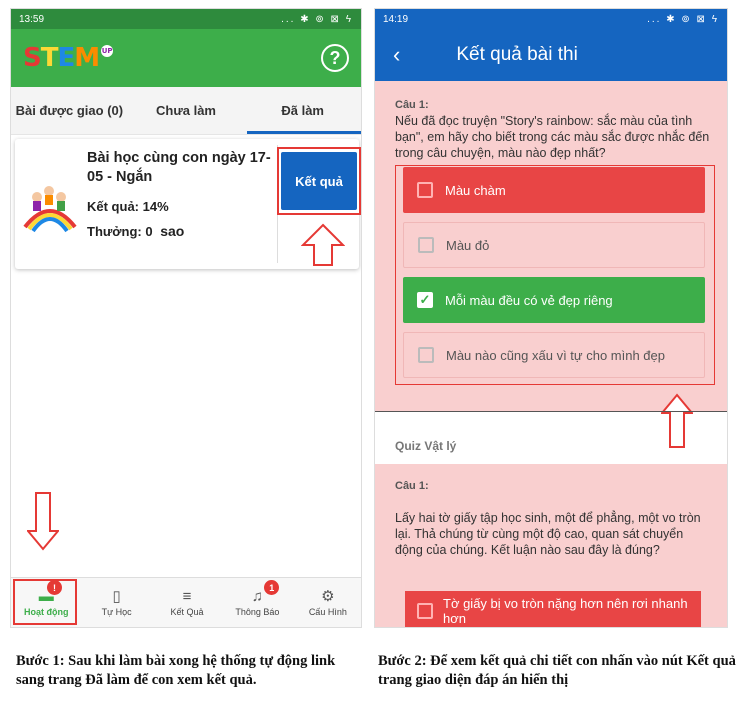 The height and width of the screenshot is (713, 739). I want to click on answer-text: Màu chàm, so click(475, 190).